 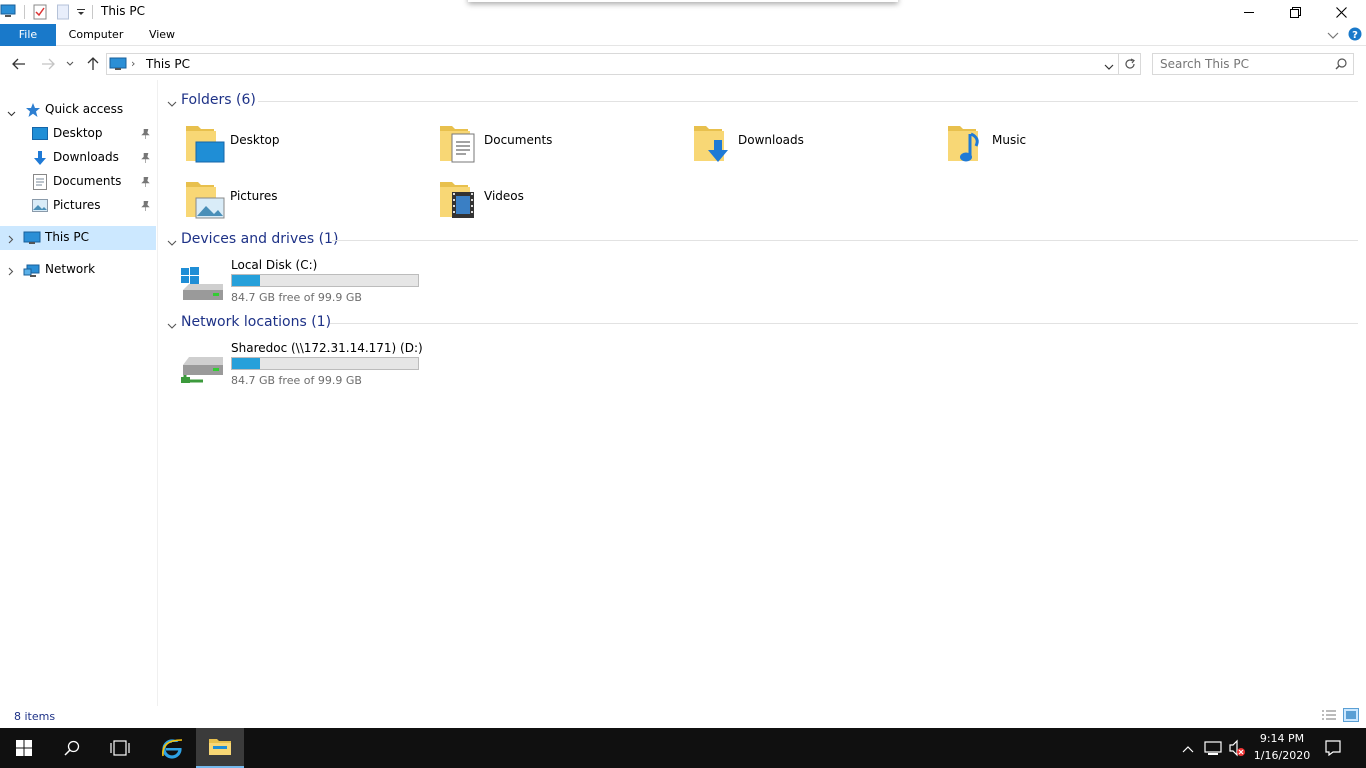 What do you see at coordinates (63, 13) in the screenshot?
I see `new-folder-icon` at bounding box center [63, 13].